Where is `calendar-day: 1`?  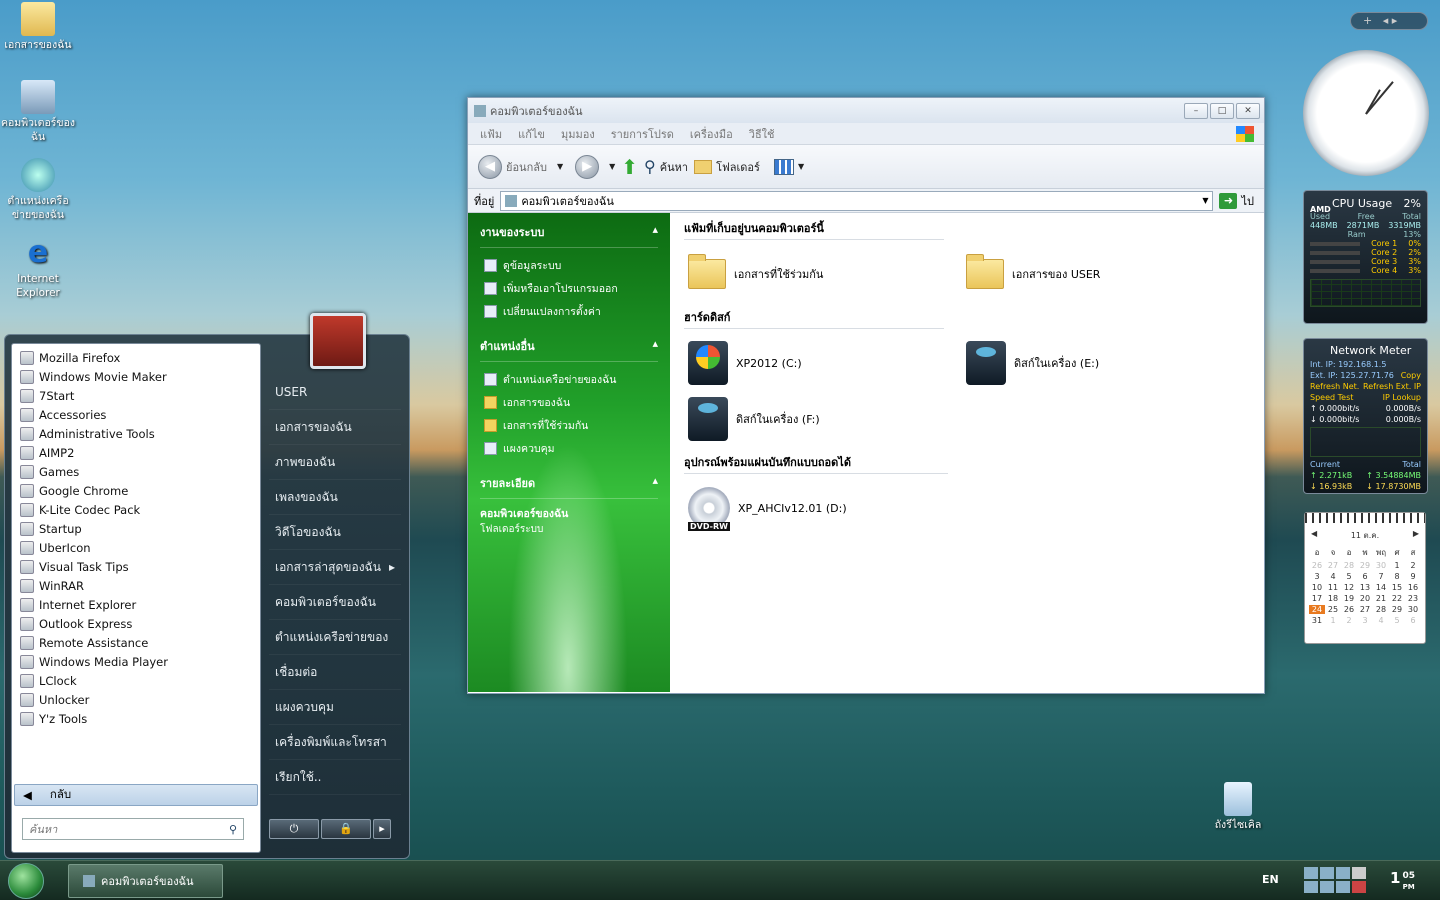
calendar-day: 1 is located at coordinates (1397, 565).